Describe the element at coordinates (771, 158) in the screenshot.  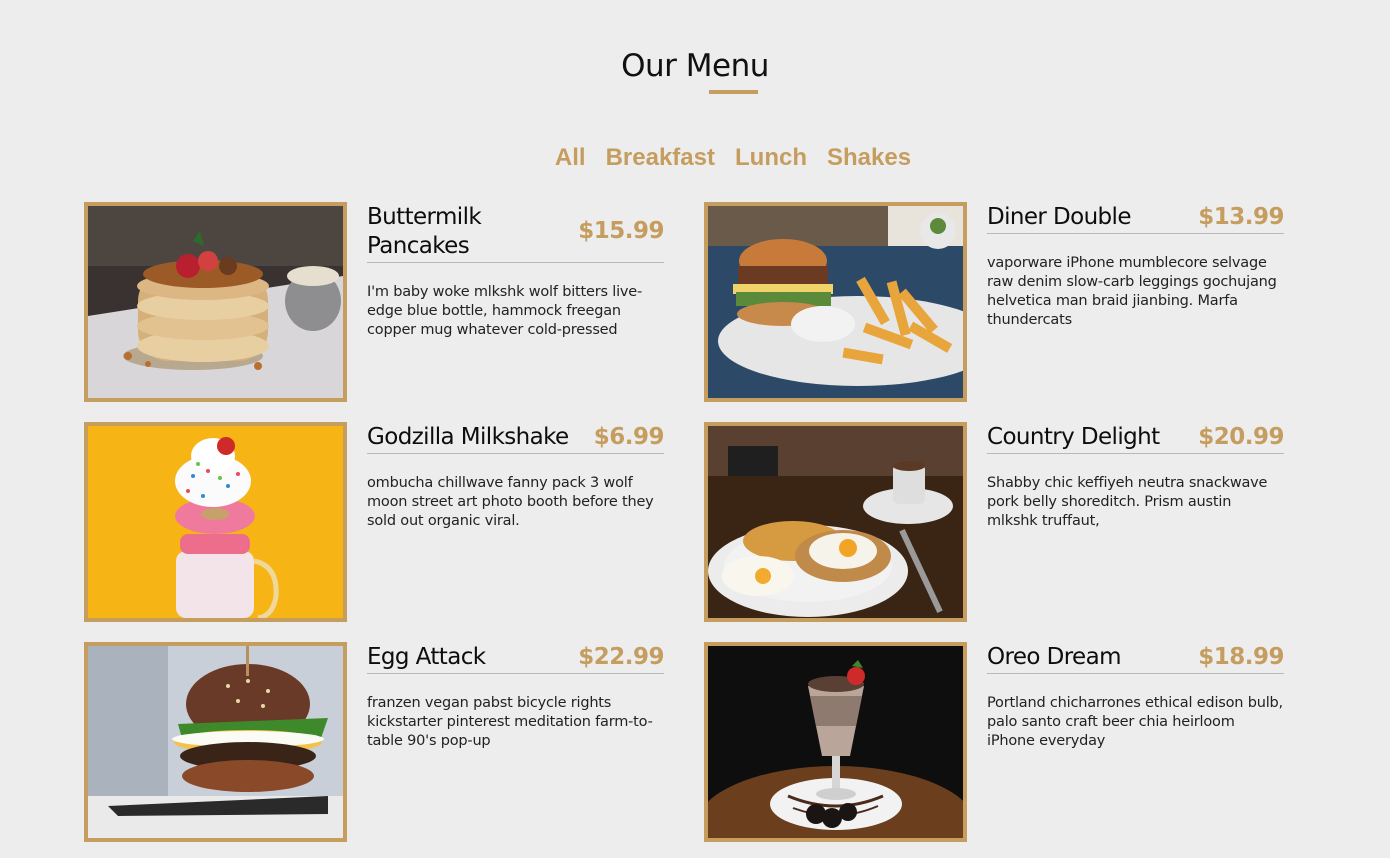
I see `filter-lunch-button: Lunch` at that location.